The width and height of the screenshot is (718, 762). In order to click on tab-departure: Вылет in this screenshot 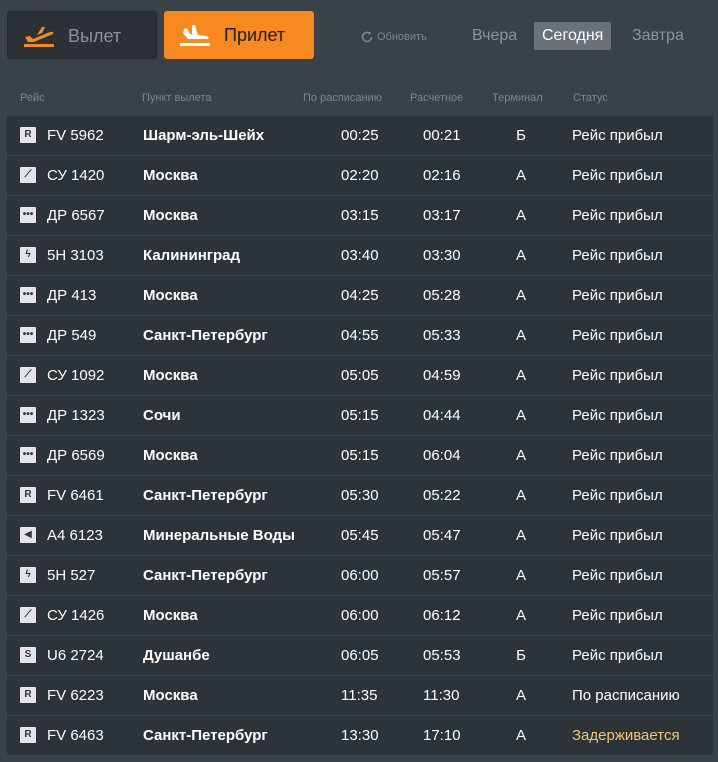, I will do `click(82, 35)`.